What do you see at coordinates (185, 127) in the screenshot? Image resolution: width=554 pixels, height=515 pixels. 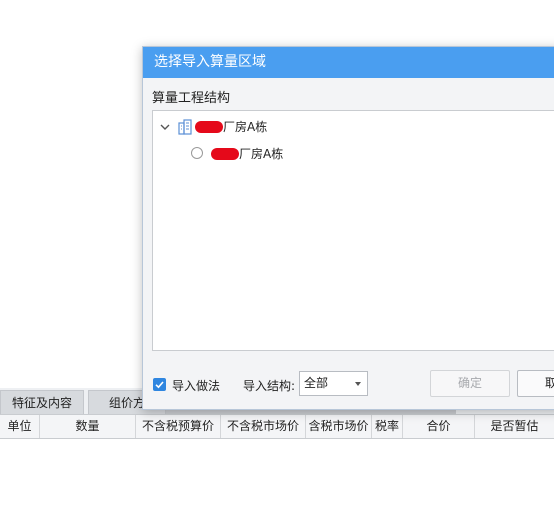 I see `building-icon` at bounding box center [185, 127].